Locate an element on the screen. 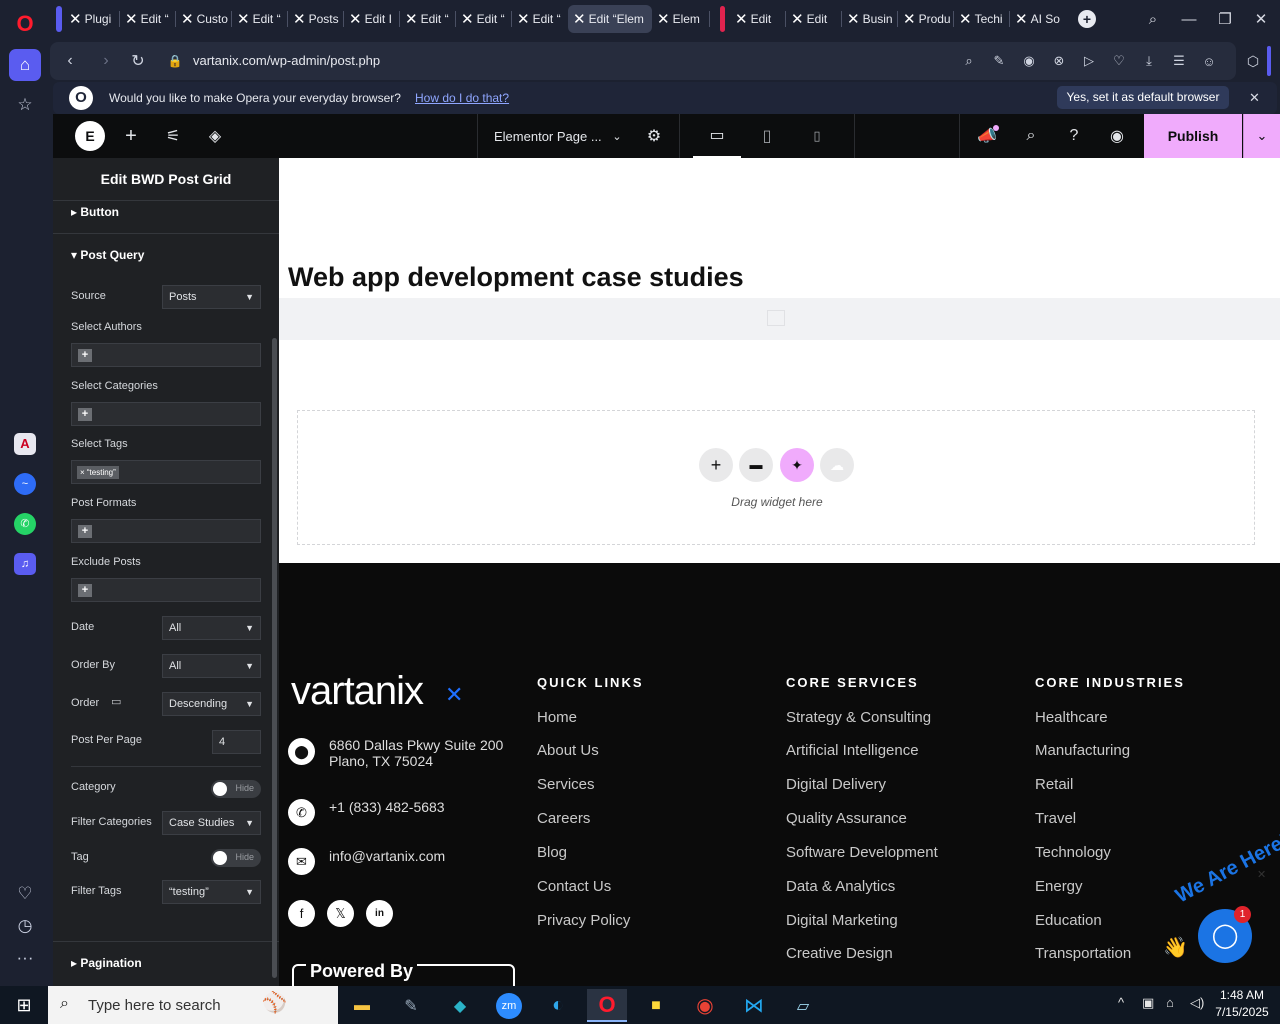 The image size is (1280, 1024). forward-button: › is located at coordinates (106, 61).